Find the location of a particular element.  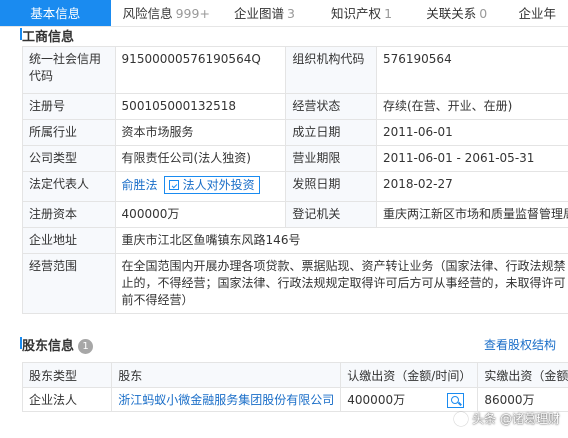

watermark-logo-icon is located at coordinates (461, 418).